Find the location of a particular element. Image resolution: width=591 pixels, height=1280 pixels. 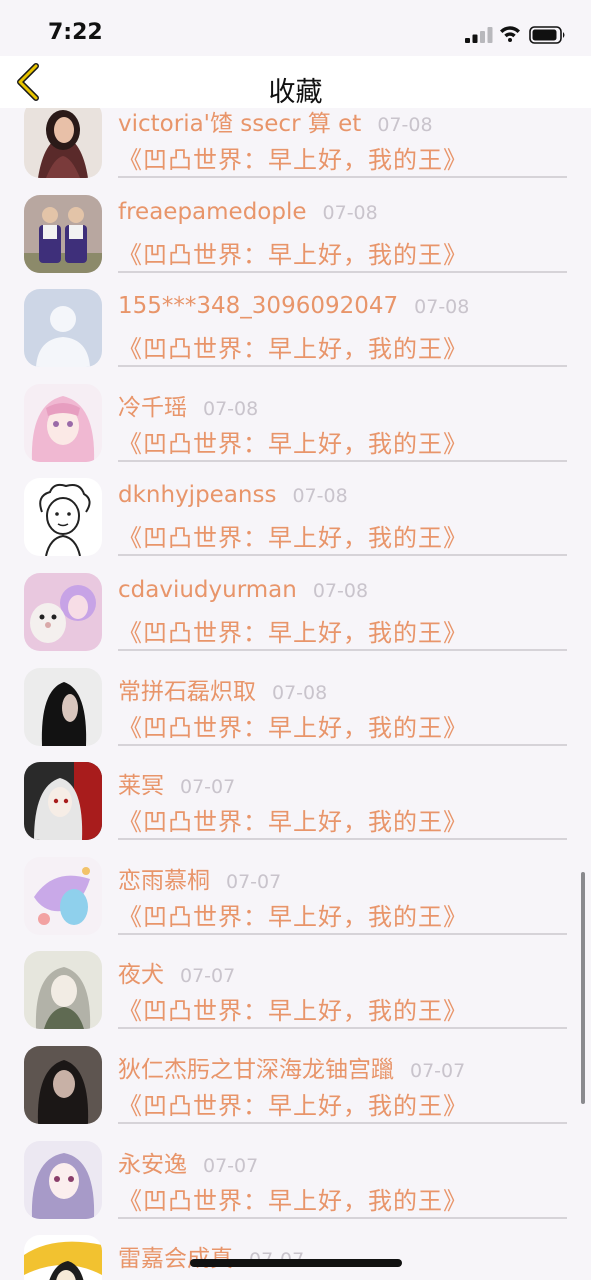

list-item: 夜犬 07-07 《凹凸世界：早上好，我的王》 is located at coordinates (295, 998).